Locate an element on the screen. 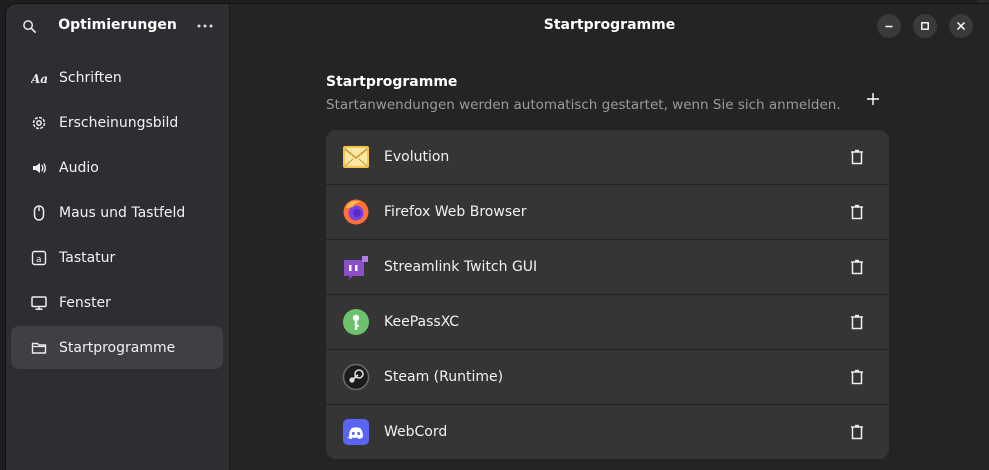  list-item: Evolution is located at coordinates (607, 157).